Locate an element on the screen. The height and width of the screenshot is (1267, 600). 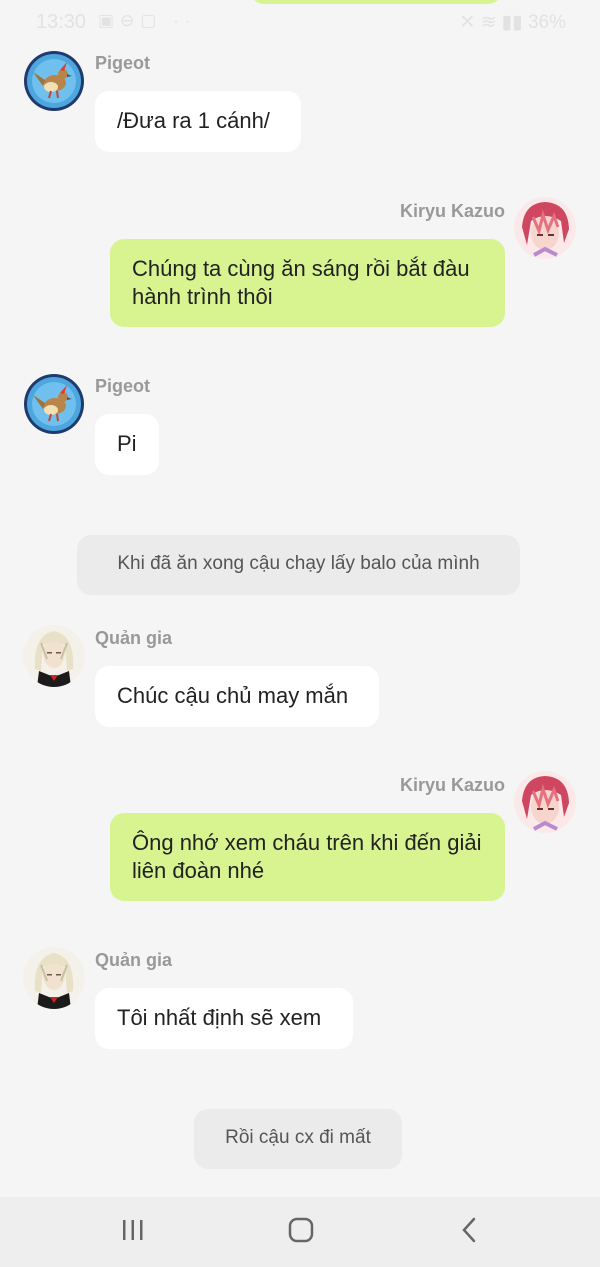
narration-bubble: Rồi cậu cx đi mất is located at coordinates (298, 1139).